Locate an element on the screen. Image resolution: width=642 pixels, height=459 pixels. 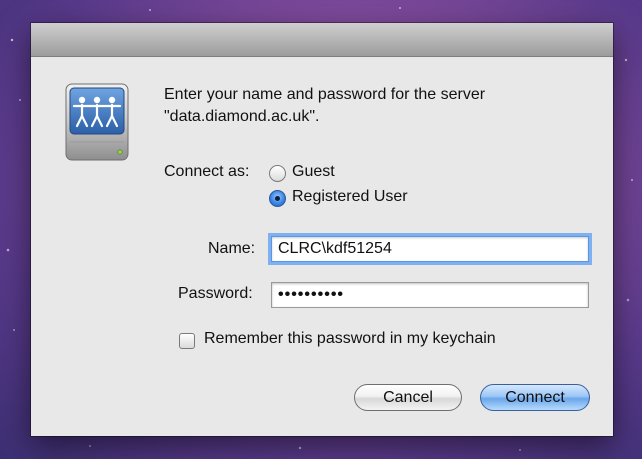
guest-radio is located at coordinates (277, 173).